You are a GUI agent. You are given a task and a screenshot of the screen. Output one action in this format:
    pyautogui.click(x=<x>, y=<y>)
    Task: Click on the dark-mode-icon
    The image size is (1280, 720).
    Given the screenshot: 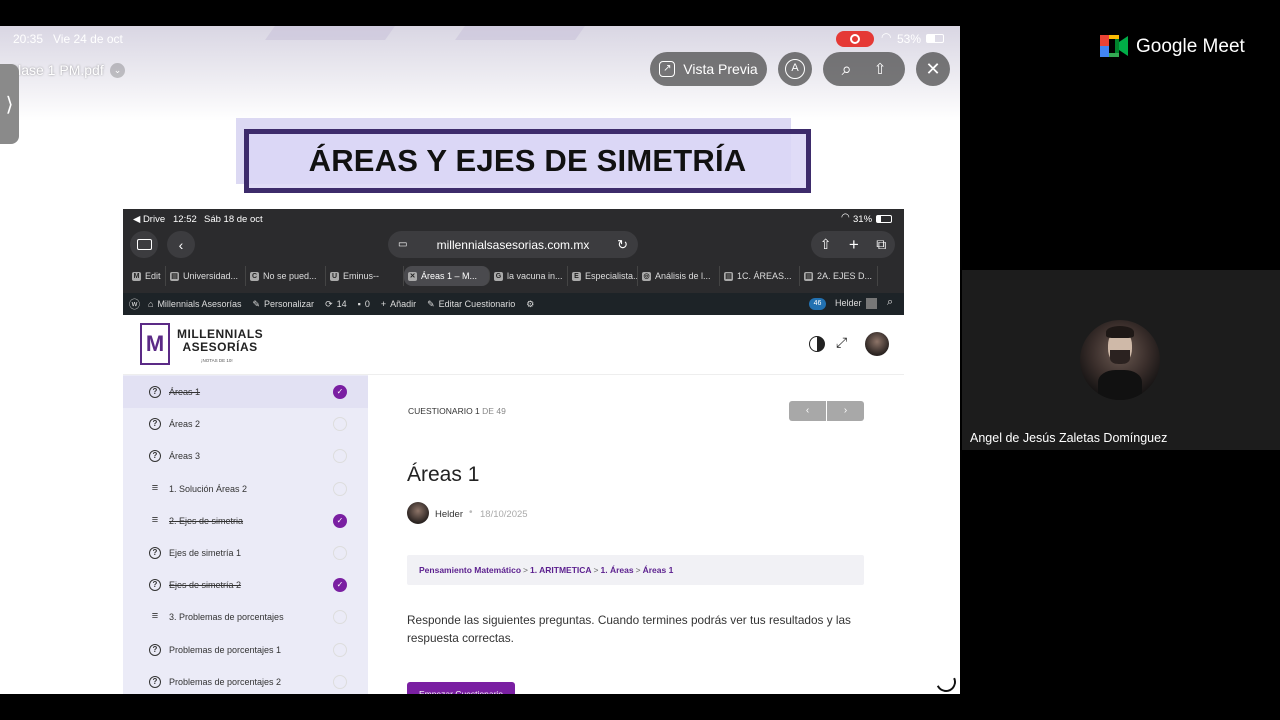 What is the action you would take?
    pyautogui.click(x=817, y=344)
    